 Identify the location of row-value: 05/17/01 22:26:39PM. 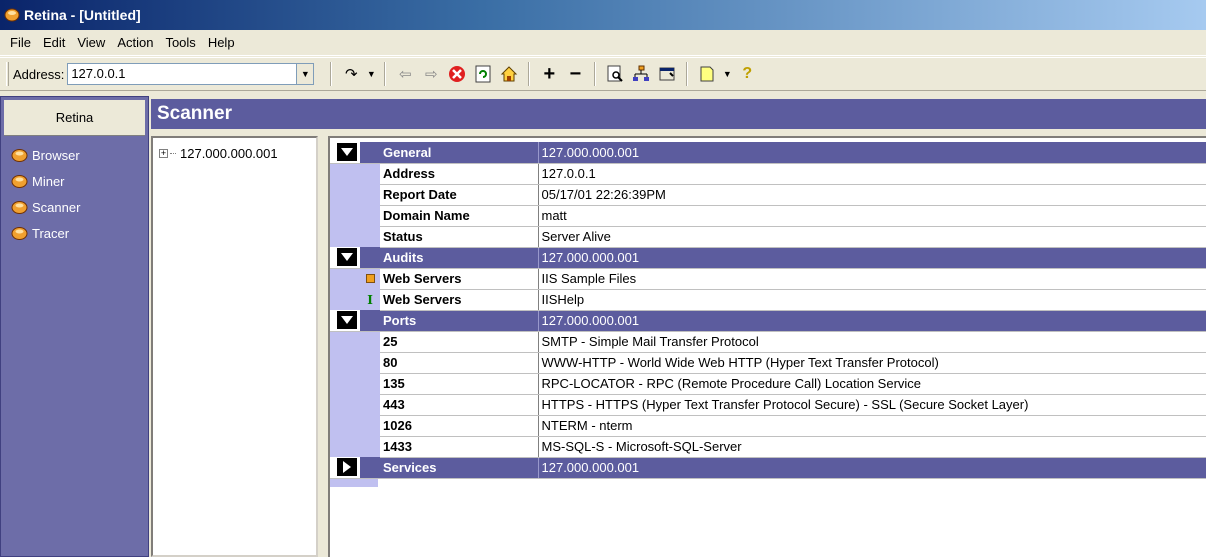
(872, 195).